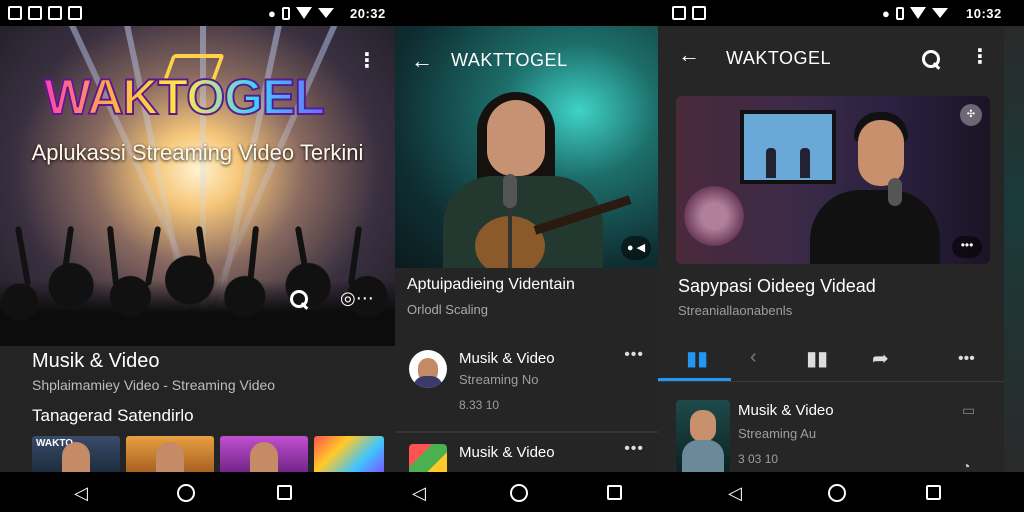 The image size is (1024, 512). Describe the element at coordinates (197, 152) in the screenshot. I see `hero-tagline: Aplukassi Streaming Video Terkini` at that location.